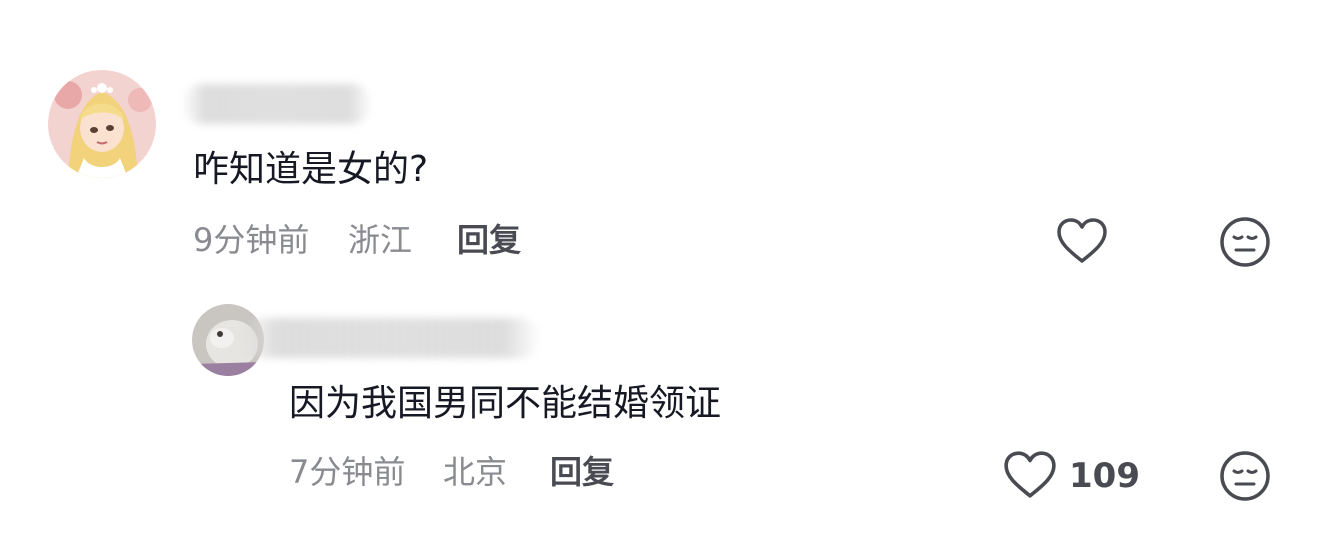  Describe the element at coordinates (475, 472) in the screenshot. I see `comment-location: 北京` at that location.